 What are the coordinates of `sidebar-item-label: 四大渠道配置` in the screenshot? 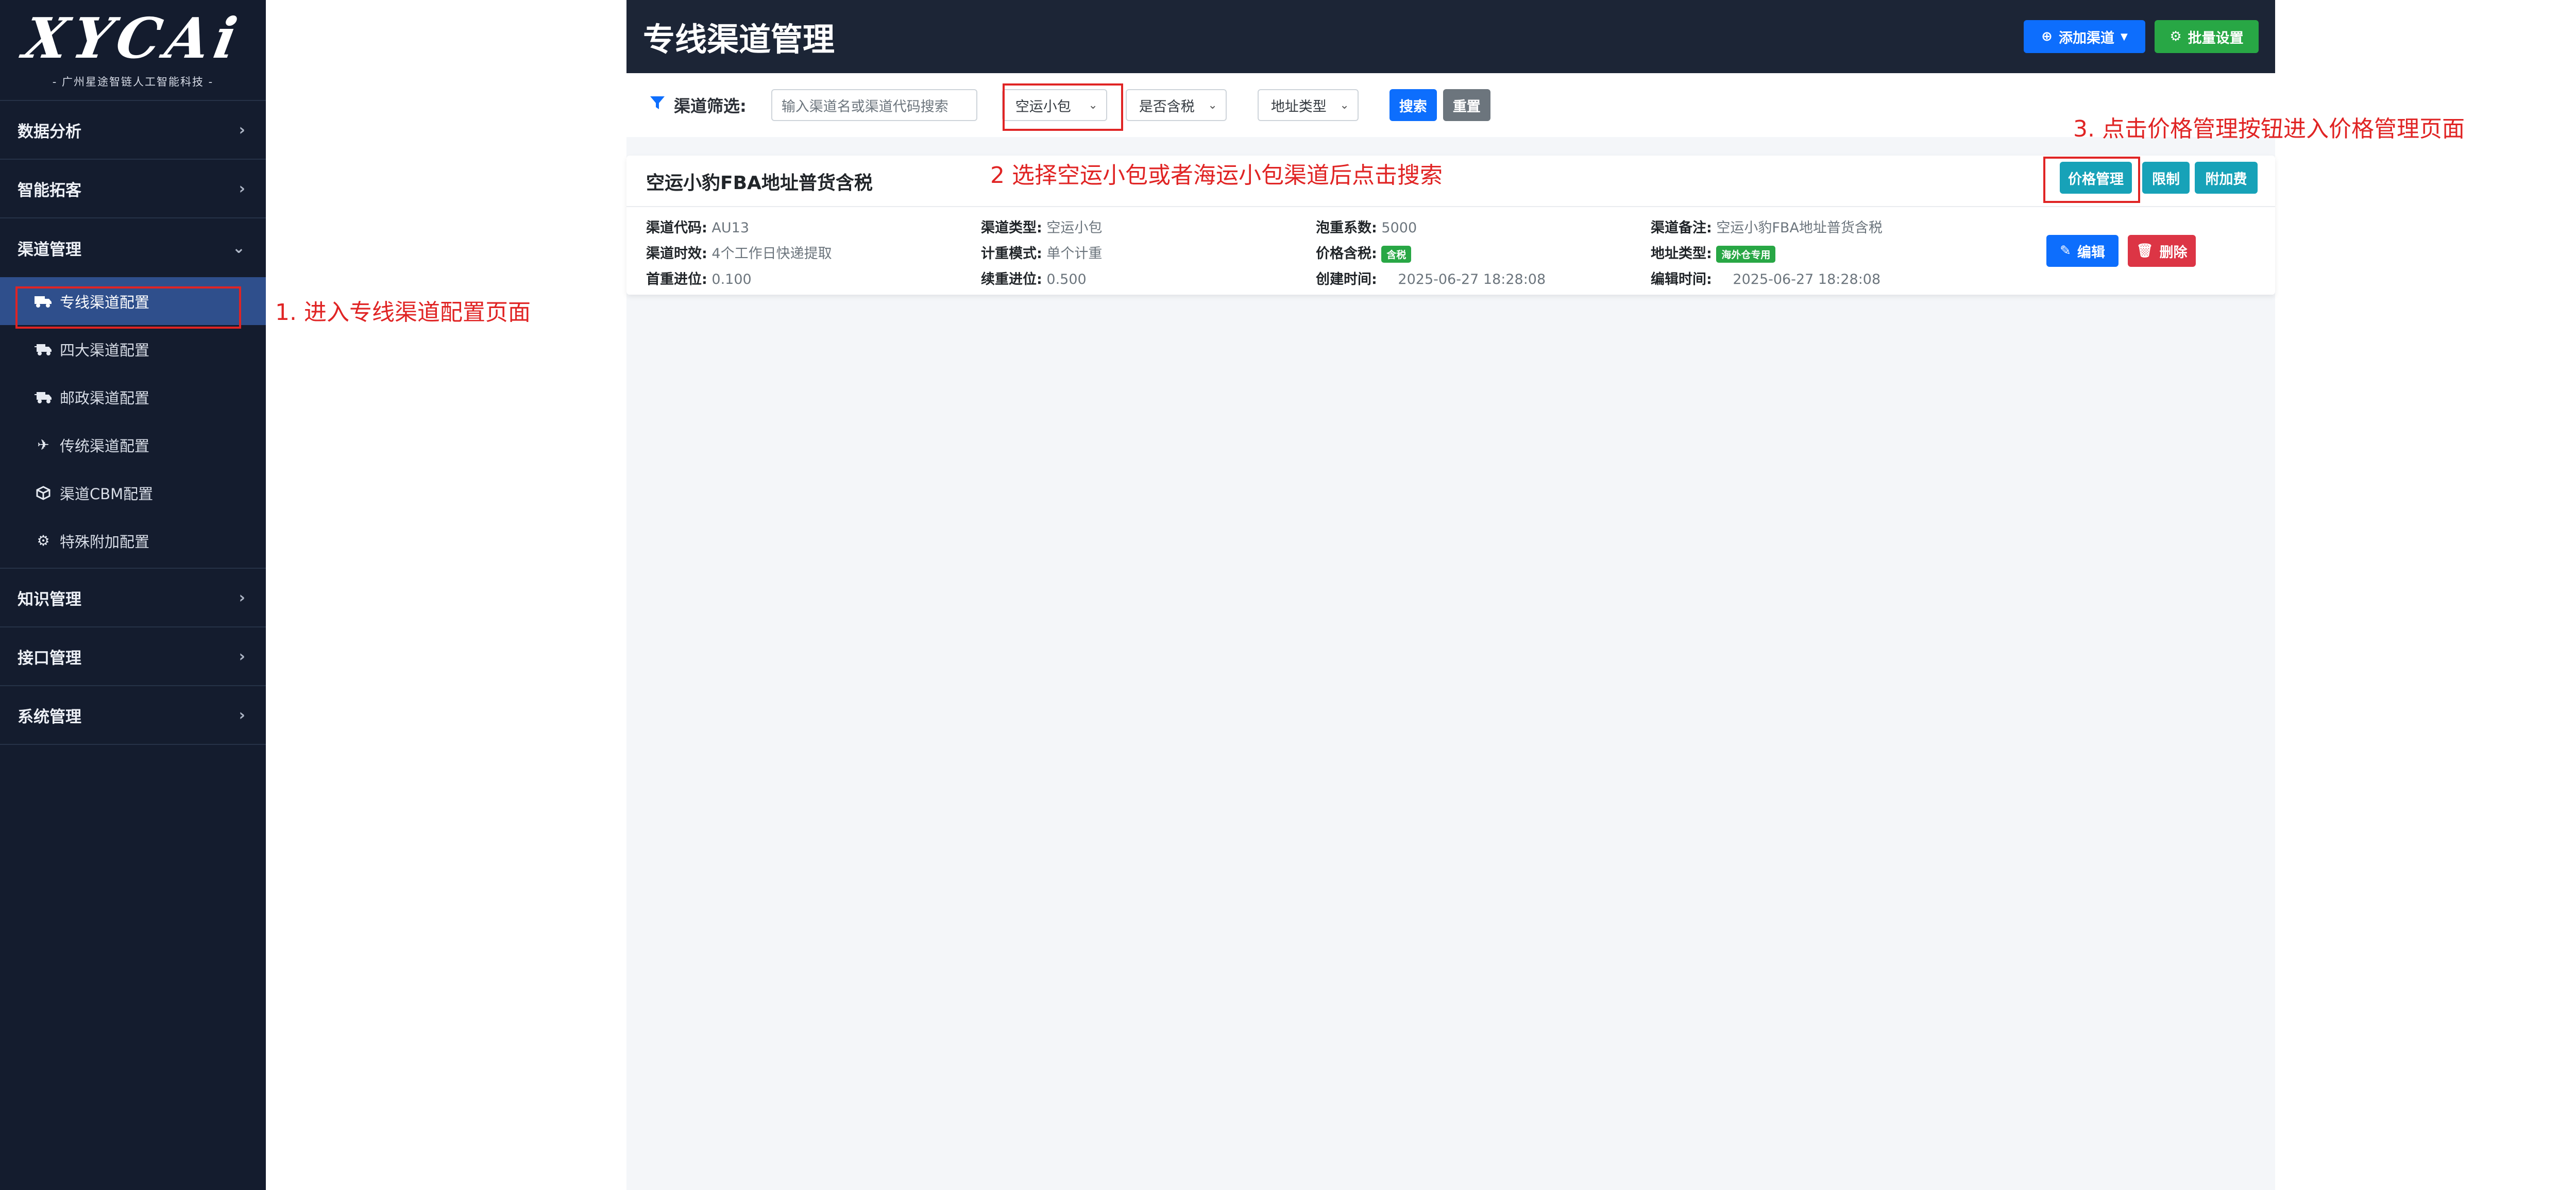 It's located at (105, 350).